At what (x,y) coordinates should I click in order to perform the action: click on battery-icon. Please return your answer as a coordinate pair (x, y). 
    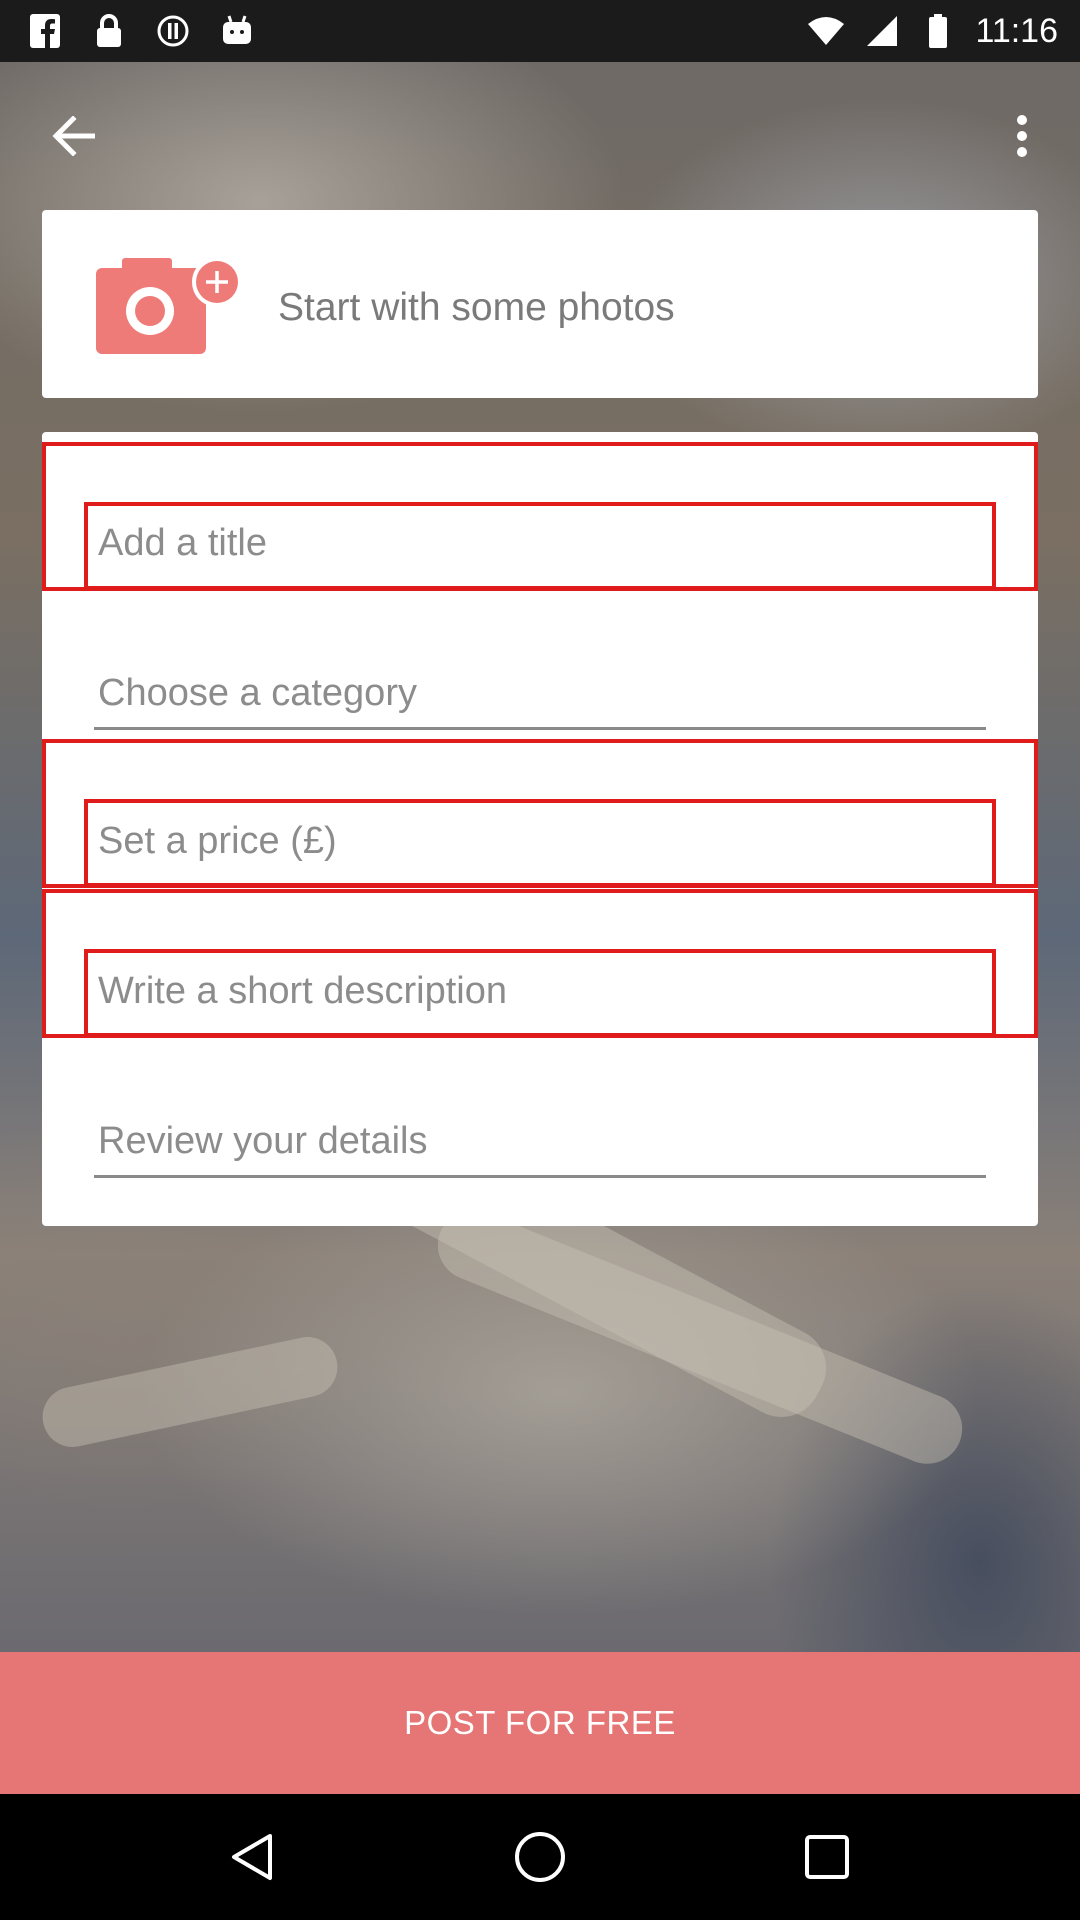
    Looking at the image, I should click on (938, 31).